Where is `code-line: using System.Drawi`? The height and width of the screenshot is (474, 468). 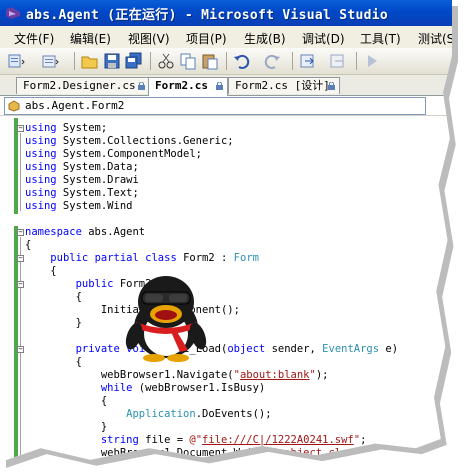 code-line: using System.Drawi is located at coordinates (82, 180).